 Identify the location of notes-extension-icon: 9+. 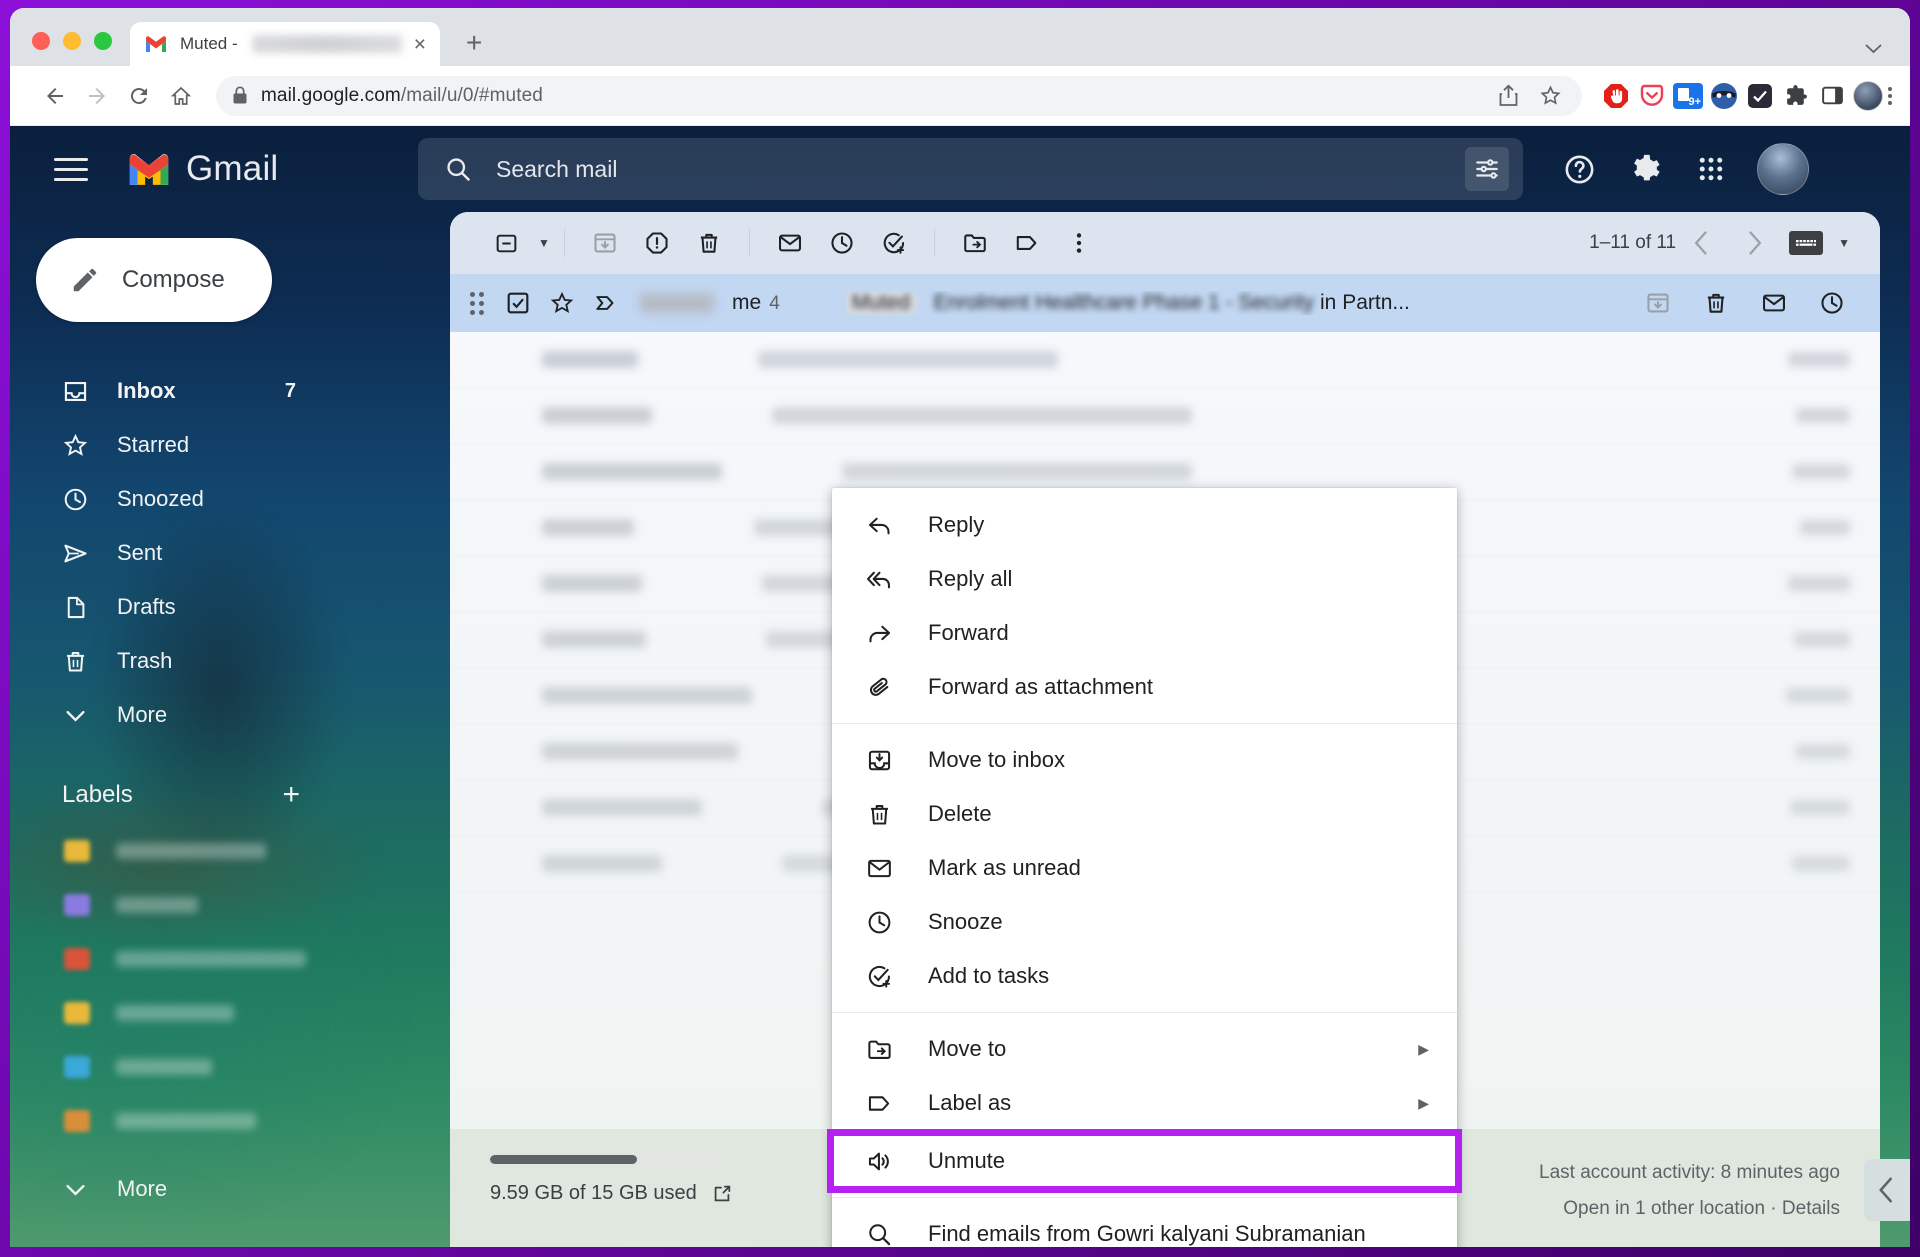
(1688, 96).